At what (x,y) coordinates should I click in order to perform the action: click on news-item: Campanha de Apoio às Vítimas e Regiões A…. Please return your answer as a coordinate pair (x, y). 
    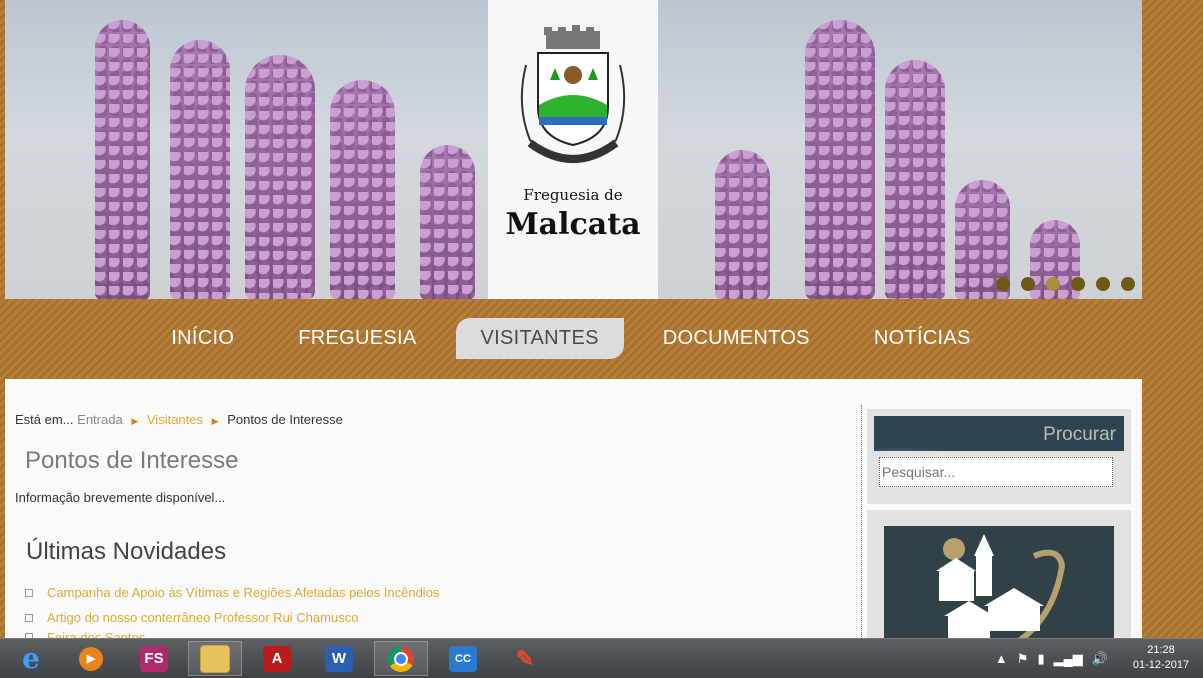
    Looking at the image, I should click on (232, 592).